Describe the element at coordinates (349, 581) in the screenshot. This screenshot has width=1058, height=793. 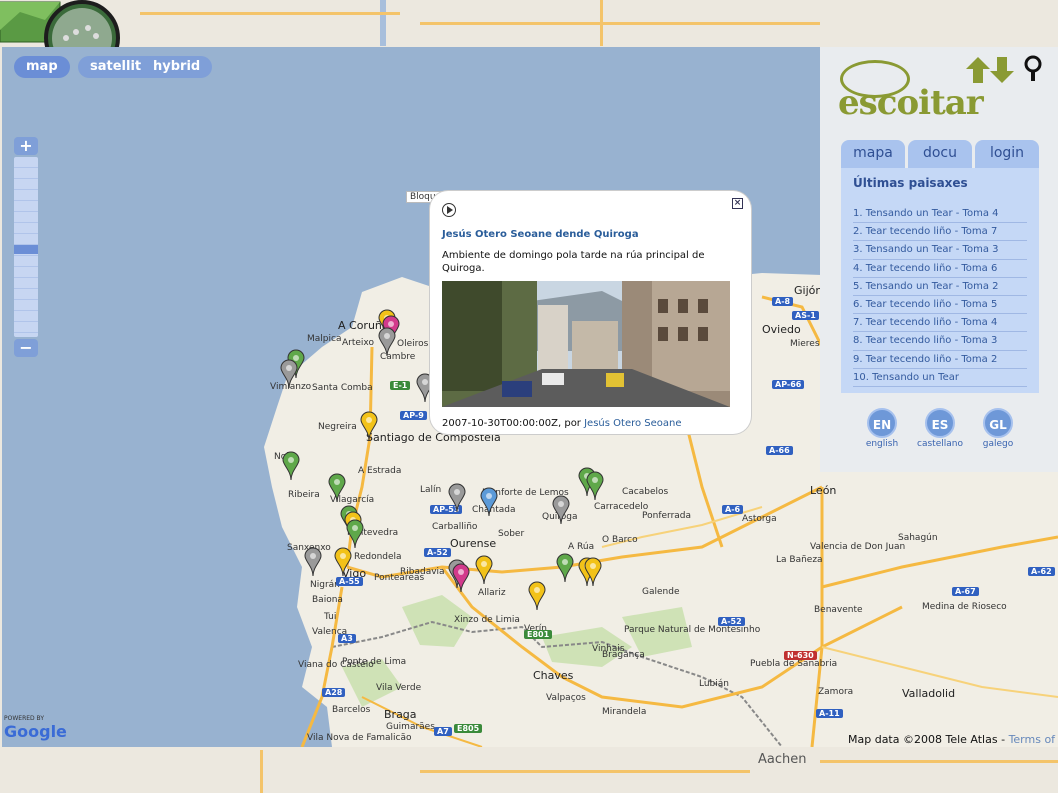
I see `highway-shield: A-55` at that location.